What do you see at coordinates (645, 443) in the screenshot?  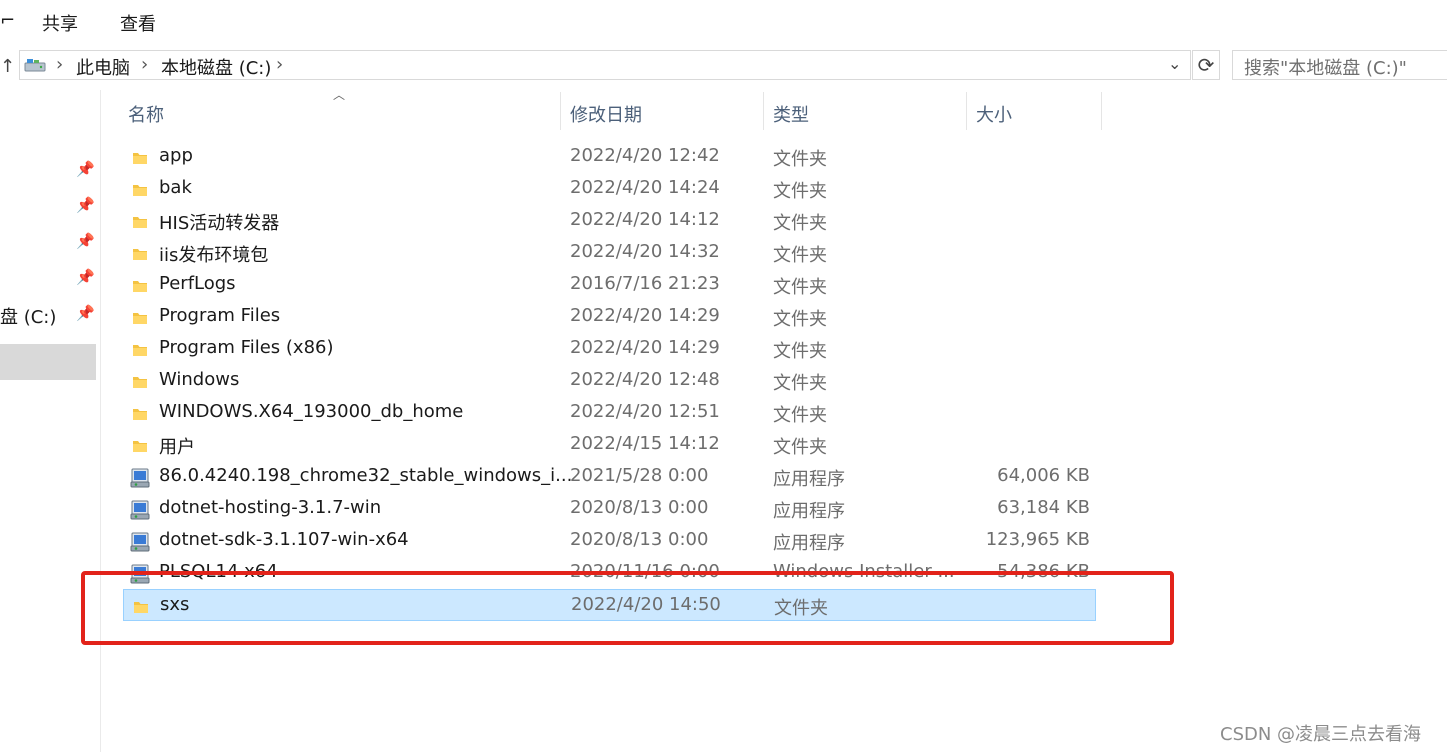 I see `file-date: 2022/4/15 14:12` at bounding box center [645, 443].